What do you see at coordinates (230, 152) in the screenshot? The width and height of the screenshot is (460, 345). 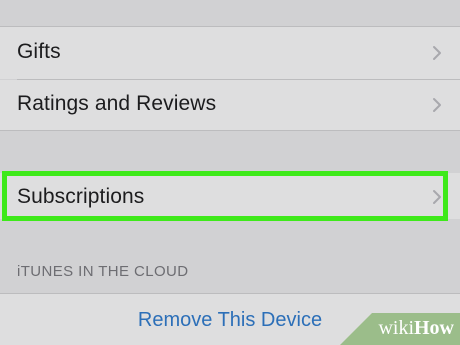 I see `group-spacer` at bounding box center [230, 152].